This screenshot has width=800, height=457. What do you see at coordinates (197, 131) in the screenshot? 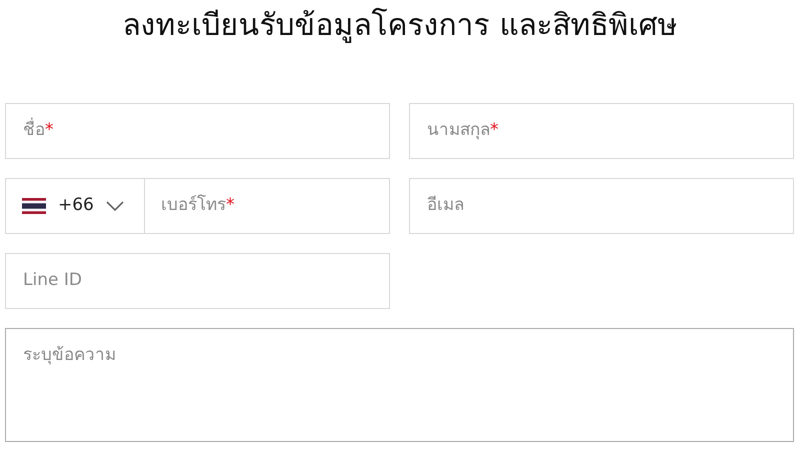
I see `input-field: ชื่อ*` at bounding box center [197, 131].